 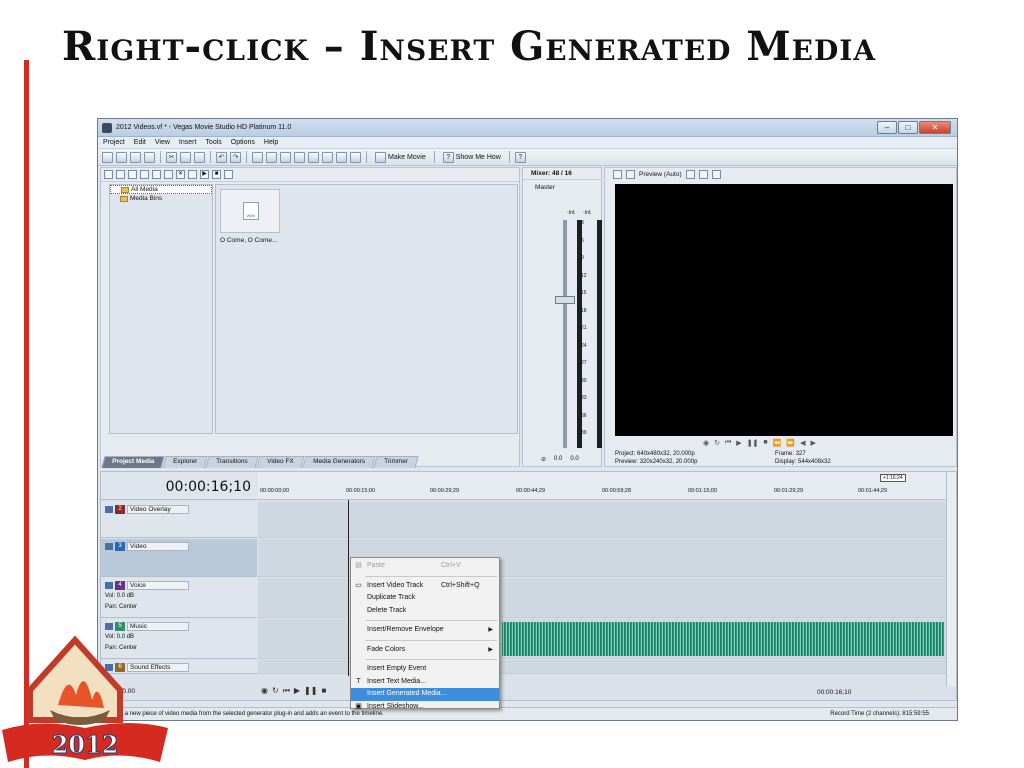 What do you see at coordinates (135, 157) in the screenshot?
I see `save-icon` at bounding box center [135, 157].